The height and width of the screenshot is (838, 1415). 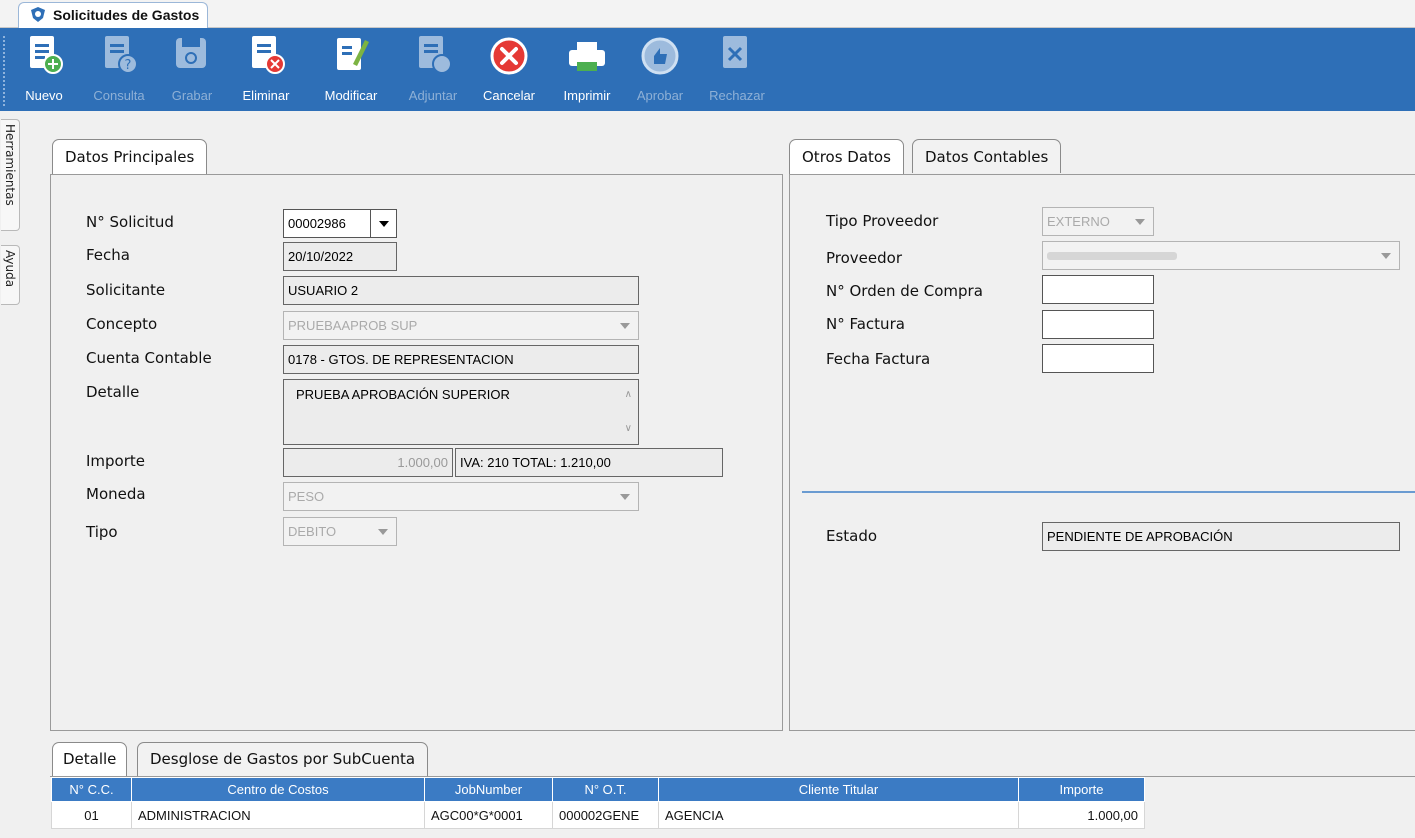 I want to click on solicitud-select: 00002986, so click(x=340, y=223).